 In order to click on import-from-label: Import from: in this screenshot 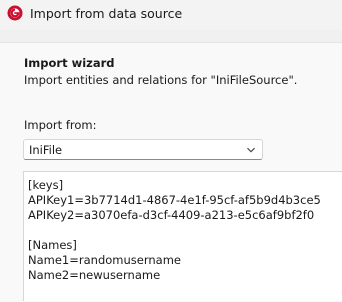, I will do `click(60, 125)`.